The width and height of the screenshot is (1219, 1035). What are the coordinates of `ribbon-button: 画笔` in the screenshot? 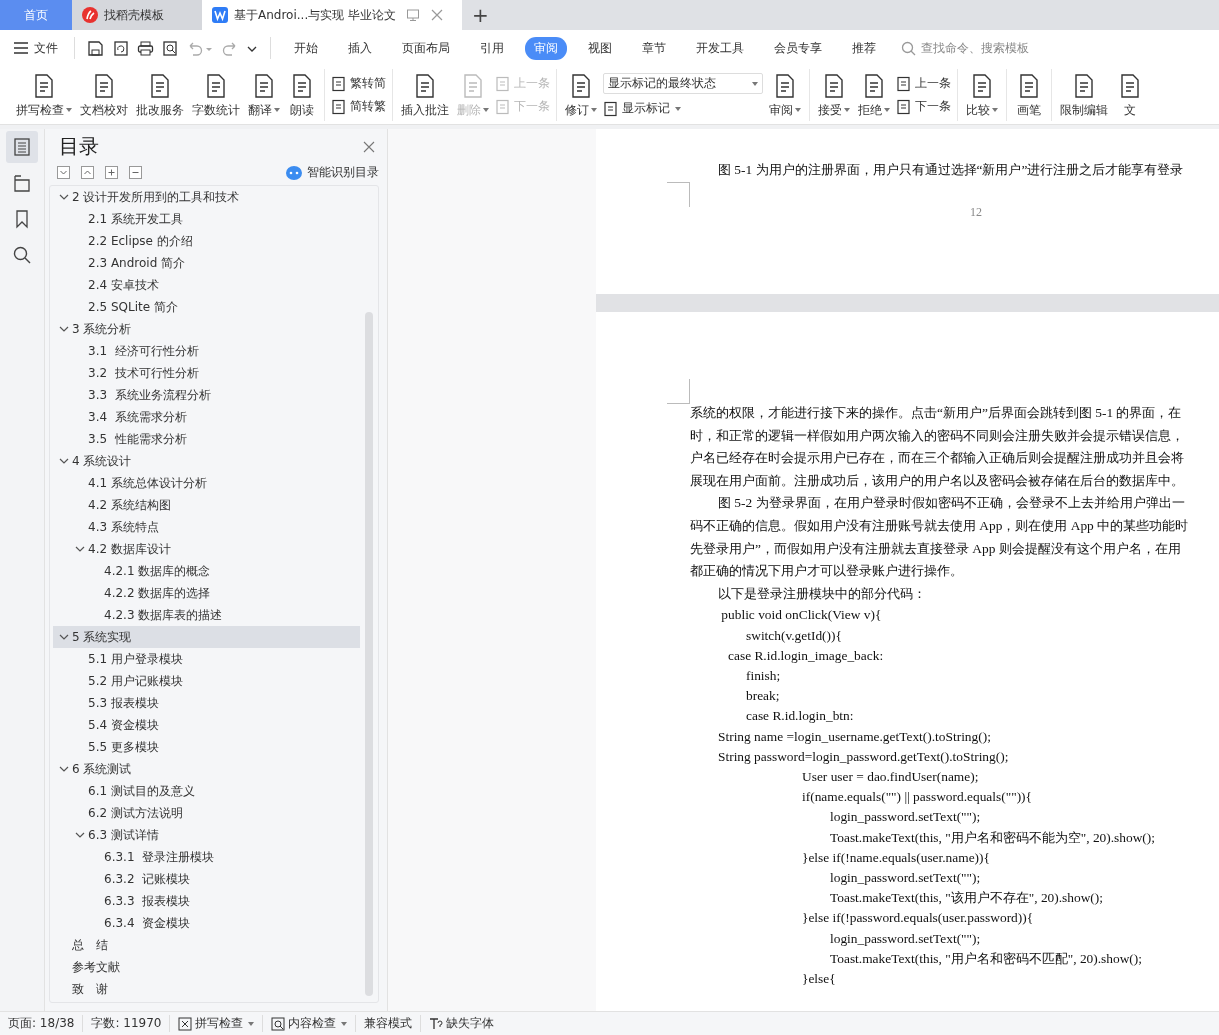 It's located at (1029, 95).